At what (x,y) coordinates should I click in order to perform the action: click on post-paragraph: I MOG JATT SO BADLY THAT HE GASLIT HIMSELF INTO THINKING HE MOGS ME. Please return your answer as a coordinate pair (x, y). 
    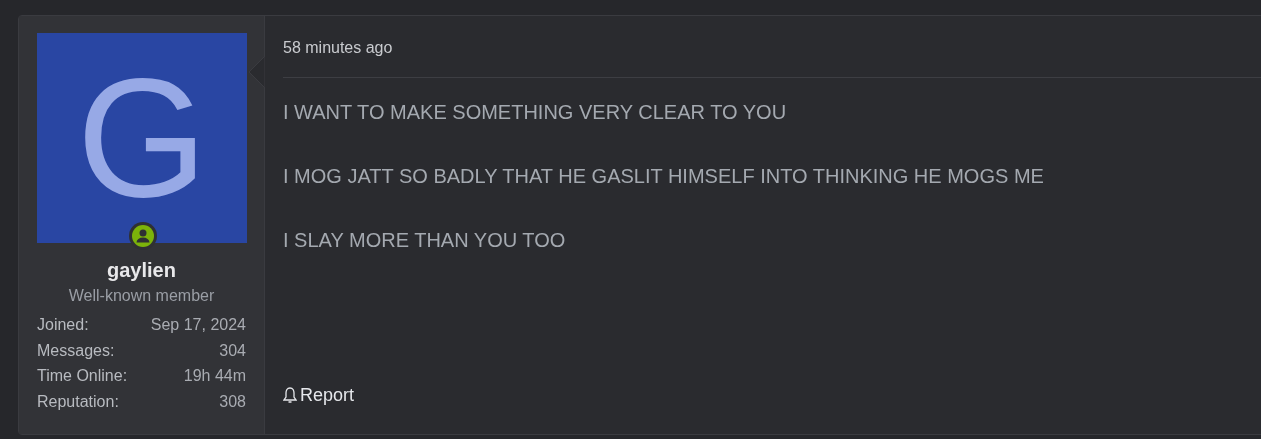
    Looking at the image, I should click on (664, 176).